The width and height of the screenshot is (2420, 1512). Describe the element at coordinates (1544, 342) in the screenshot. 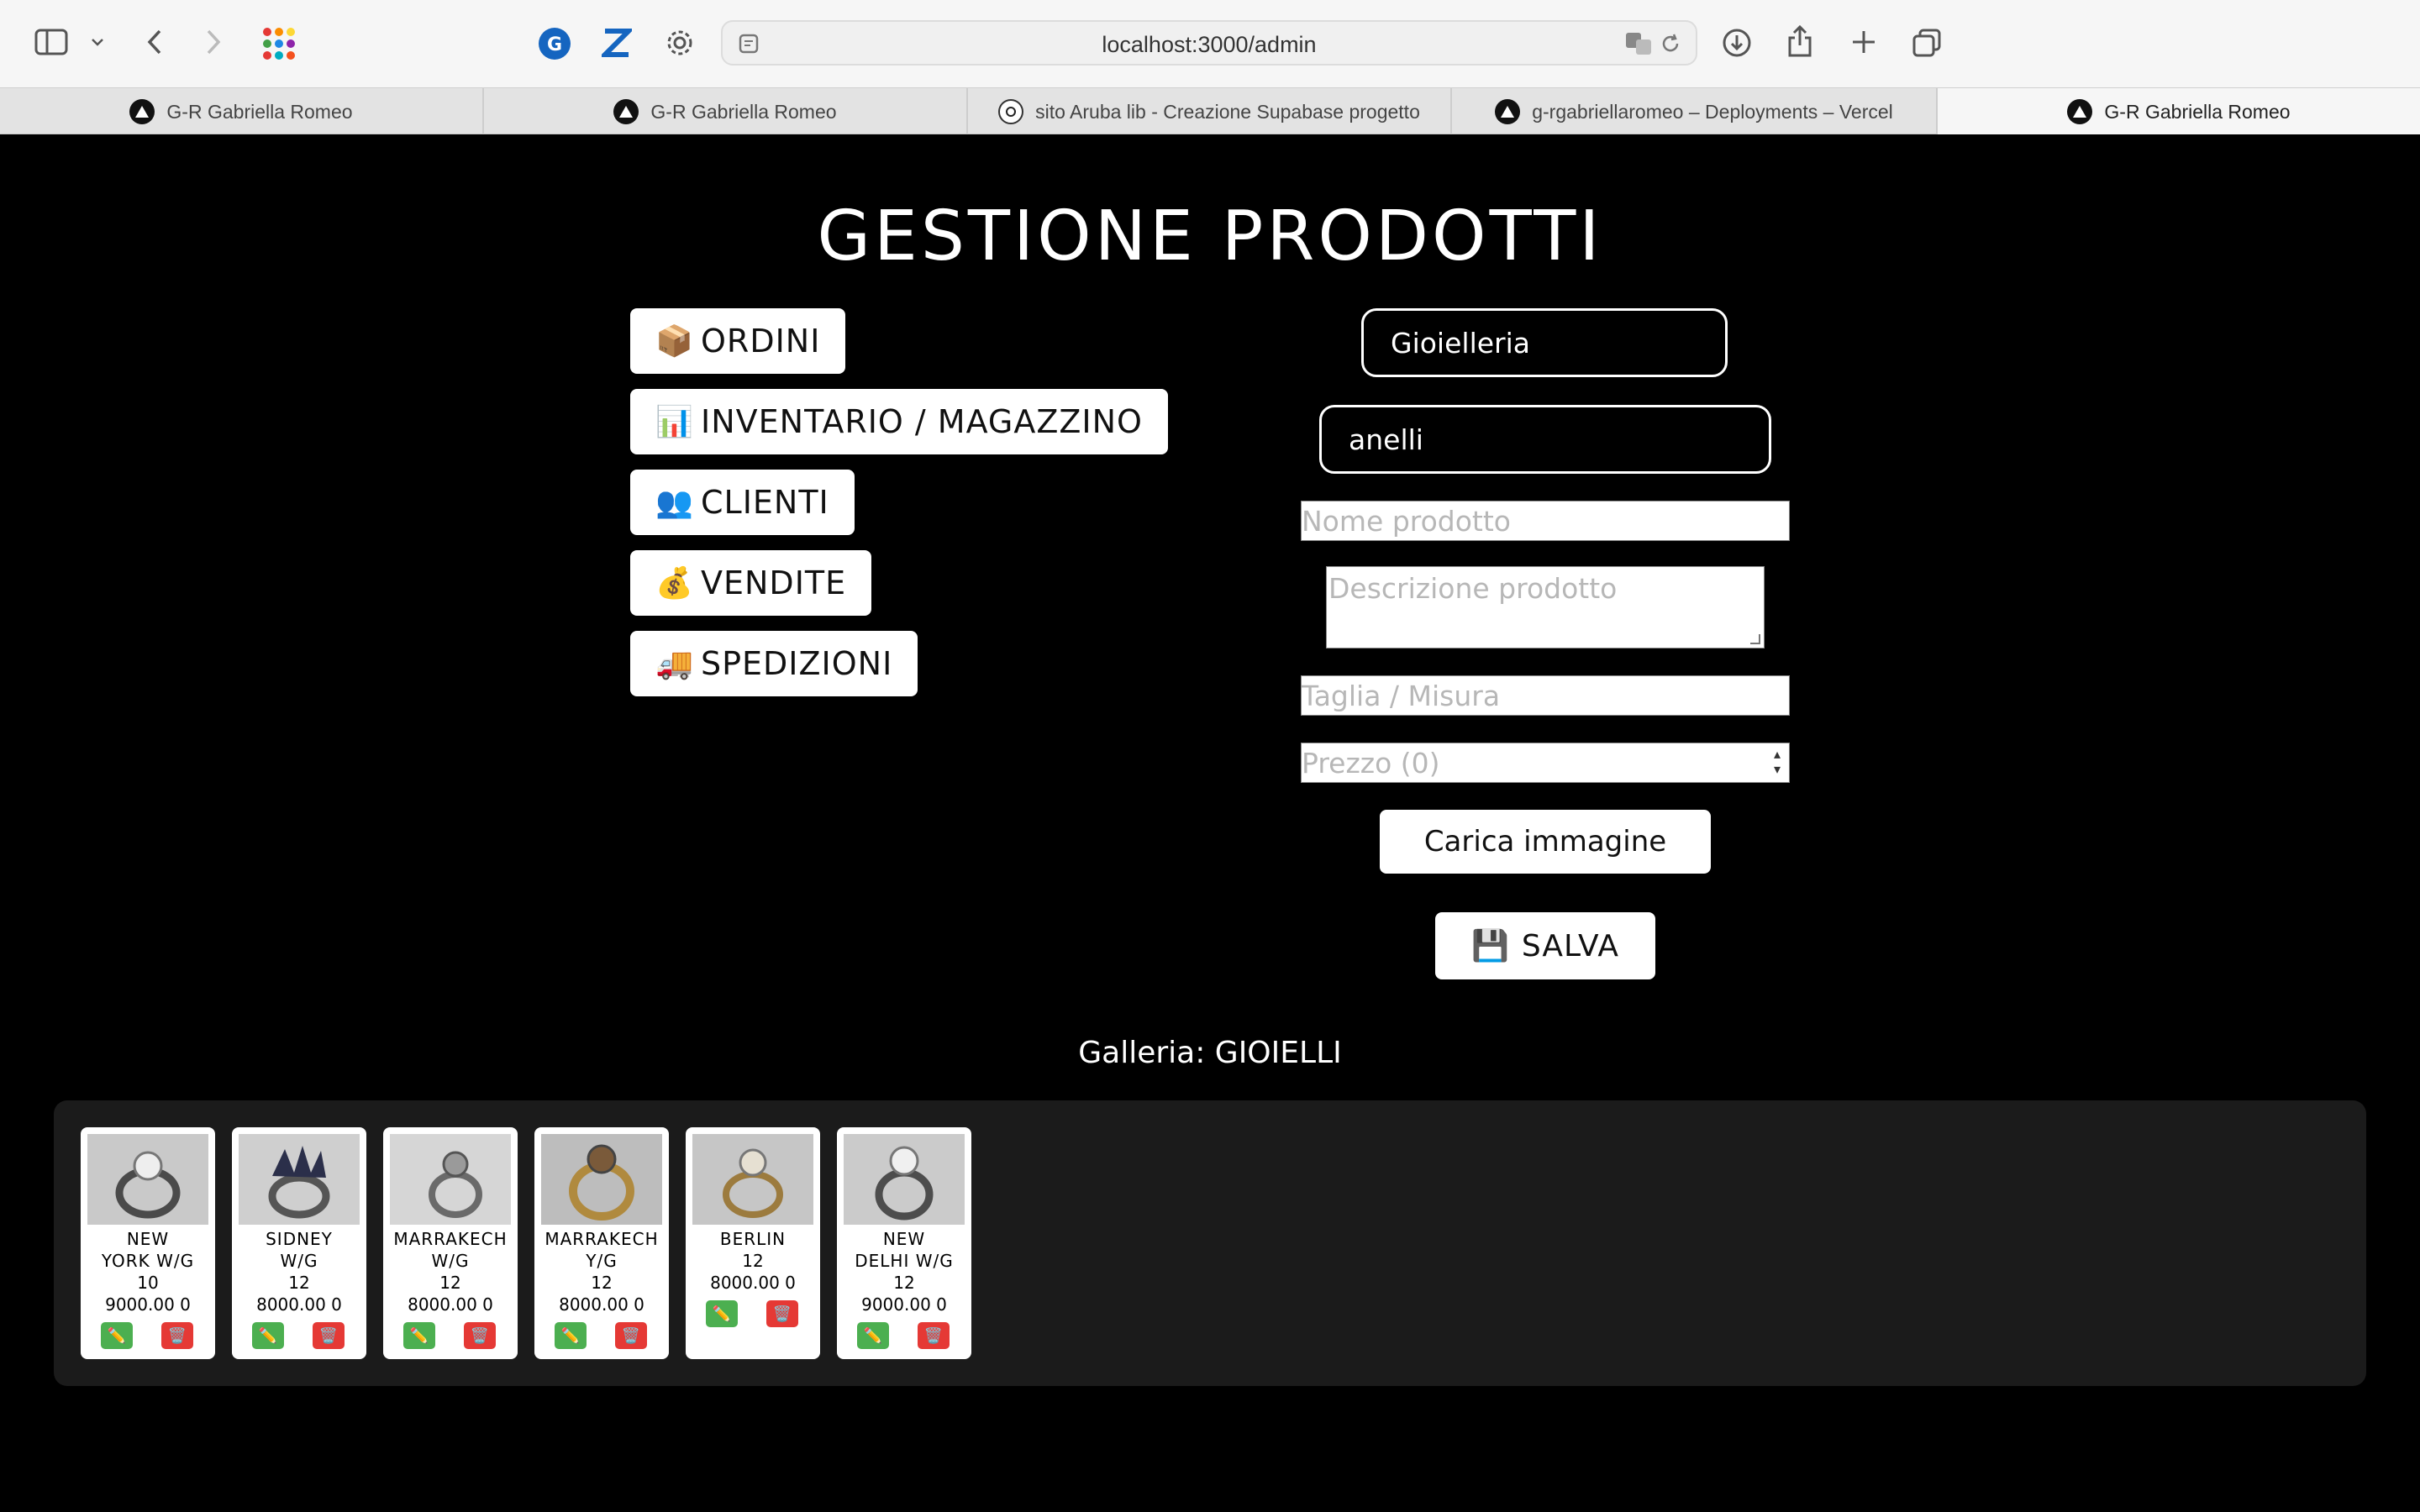

I see `category-select: Gioielleria` at that location.